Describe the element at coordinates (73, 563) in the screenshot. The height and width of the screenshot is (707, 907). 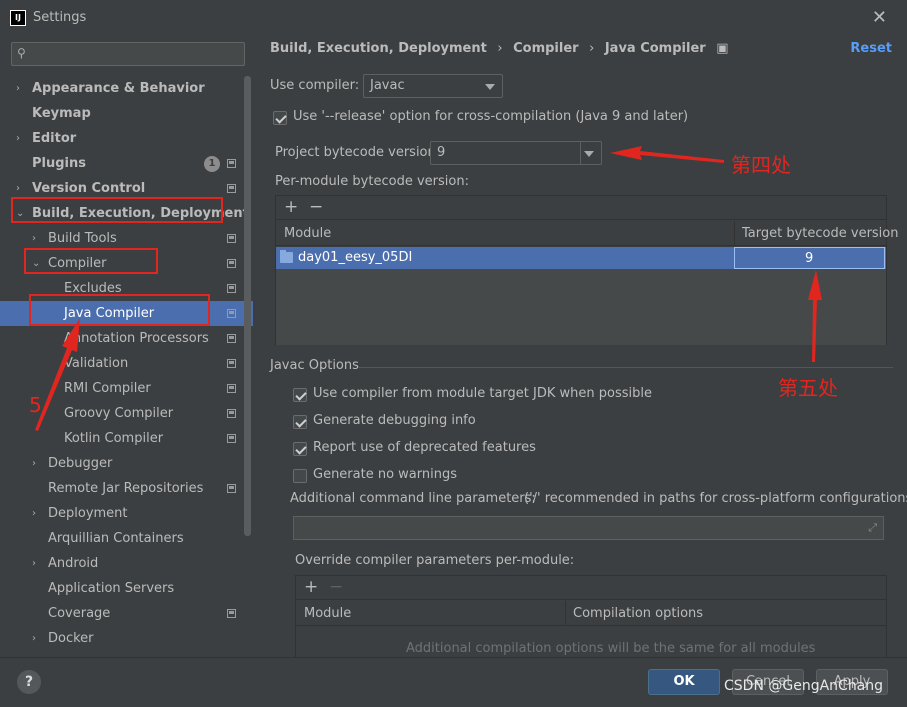
I see `sidebar-item-label: Android` at that location.